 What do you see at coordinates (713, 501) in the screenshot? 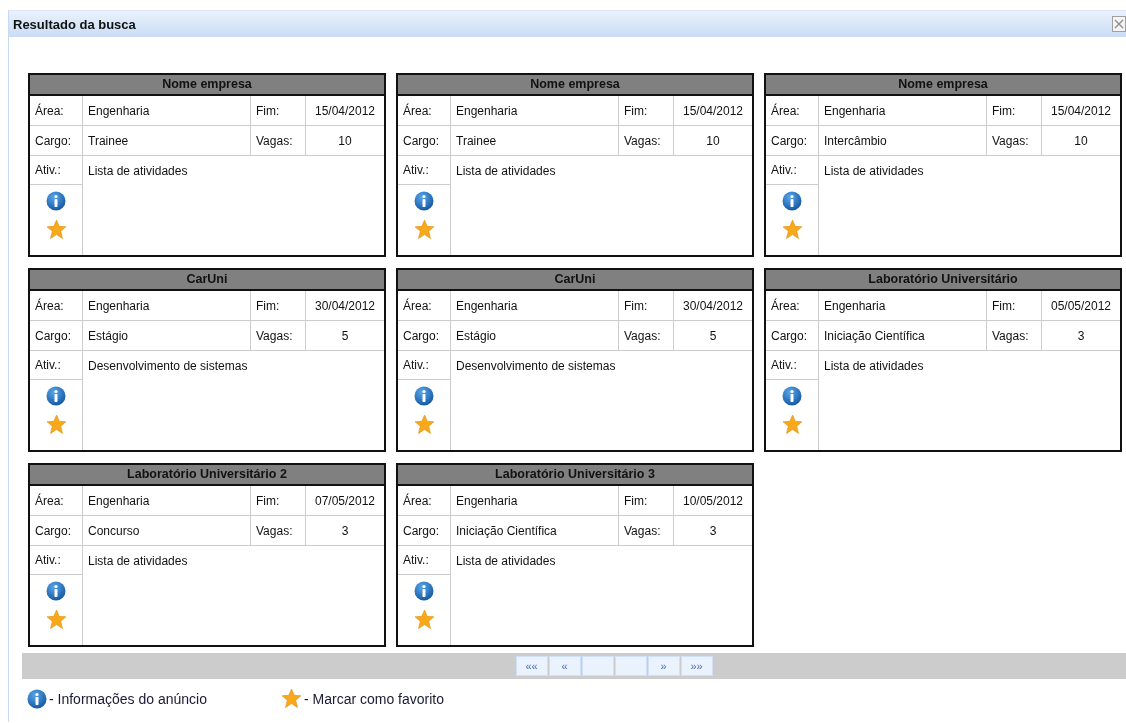
I see `table-cell-text: 10/05/2012` at bounding box center [713, 501].